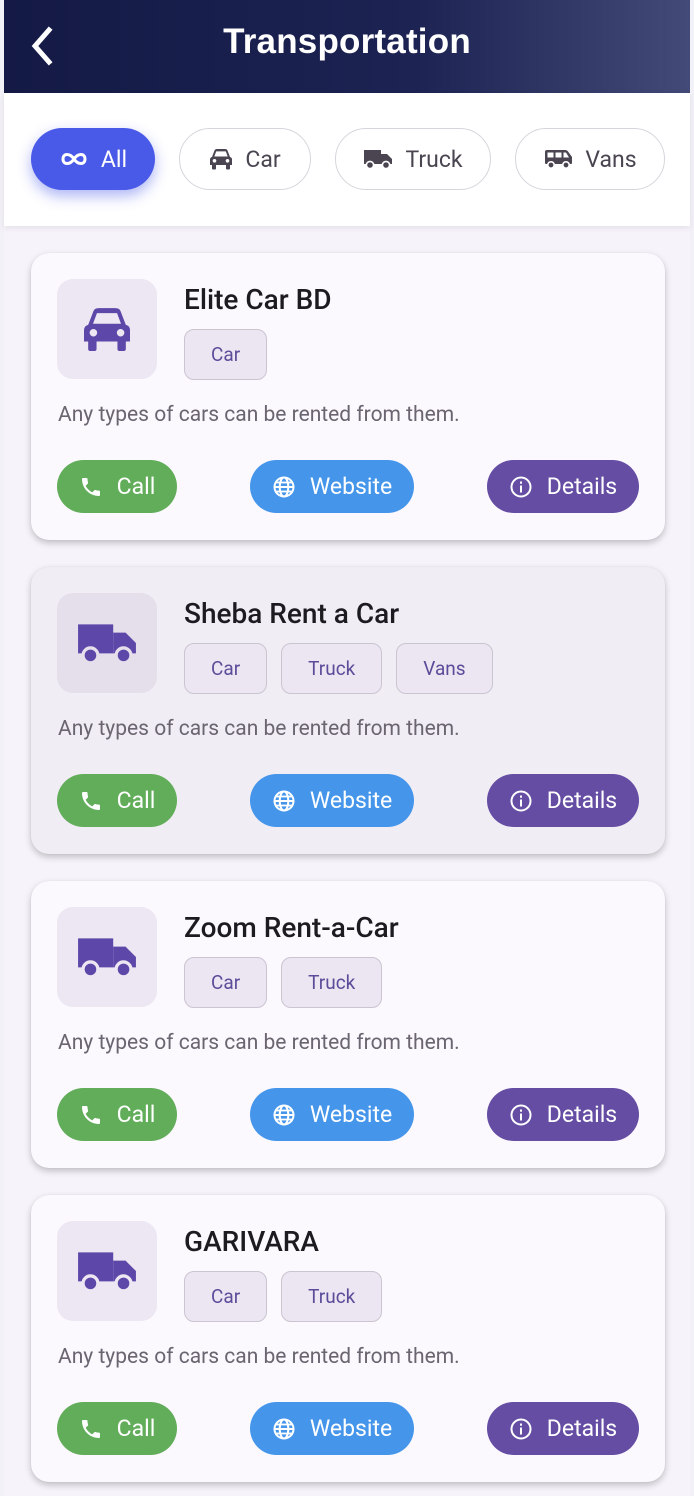 This screenshot has width=694, height=1496. What do you see at coordinates (434, 159) in the screenshot?
I see `filter-chip-label: Truck` at bounding box center [434, 159].